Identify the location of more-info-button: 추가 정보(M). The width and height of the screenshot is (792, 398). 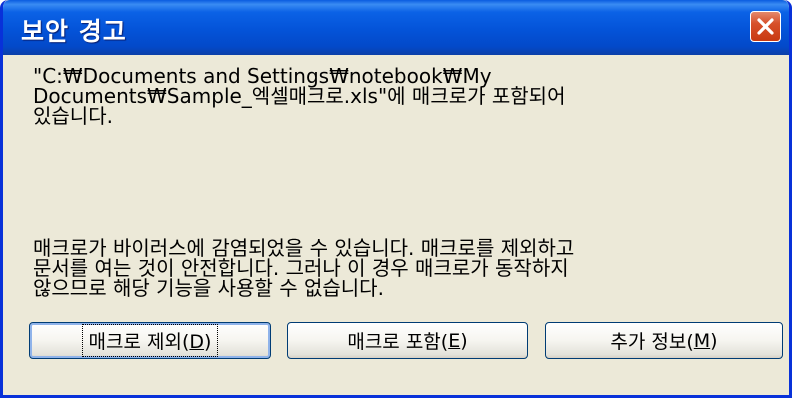
(664, 340).